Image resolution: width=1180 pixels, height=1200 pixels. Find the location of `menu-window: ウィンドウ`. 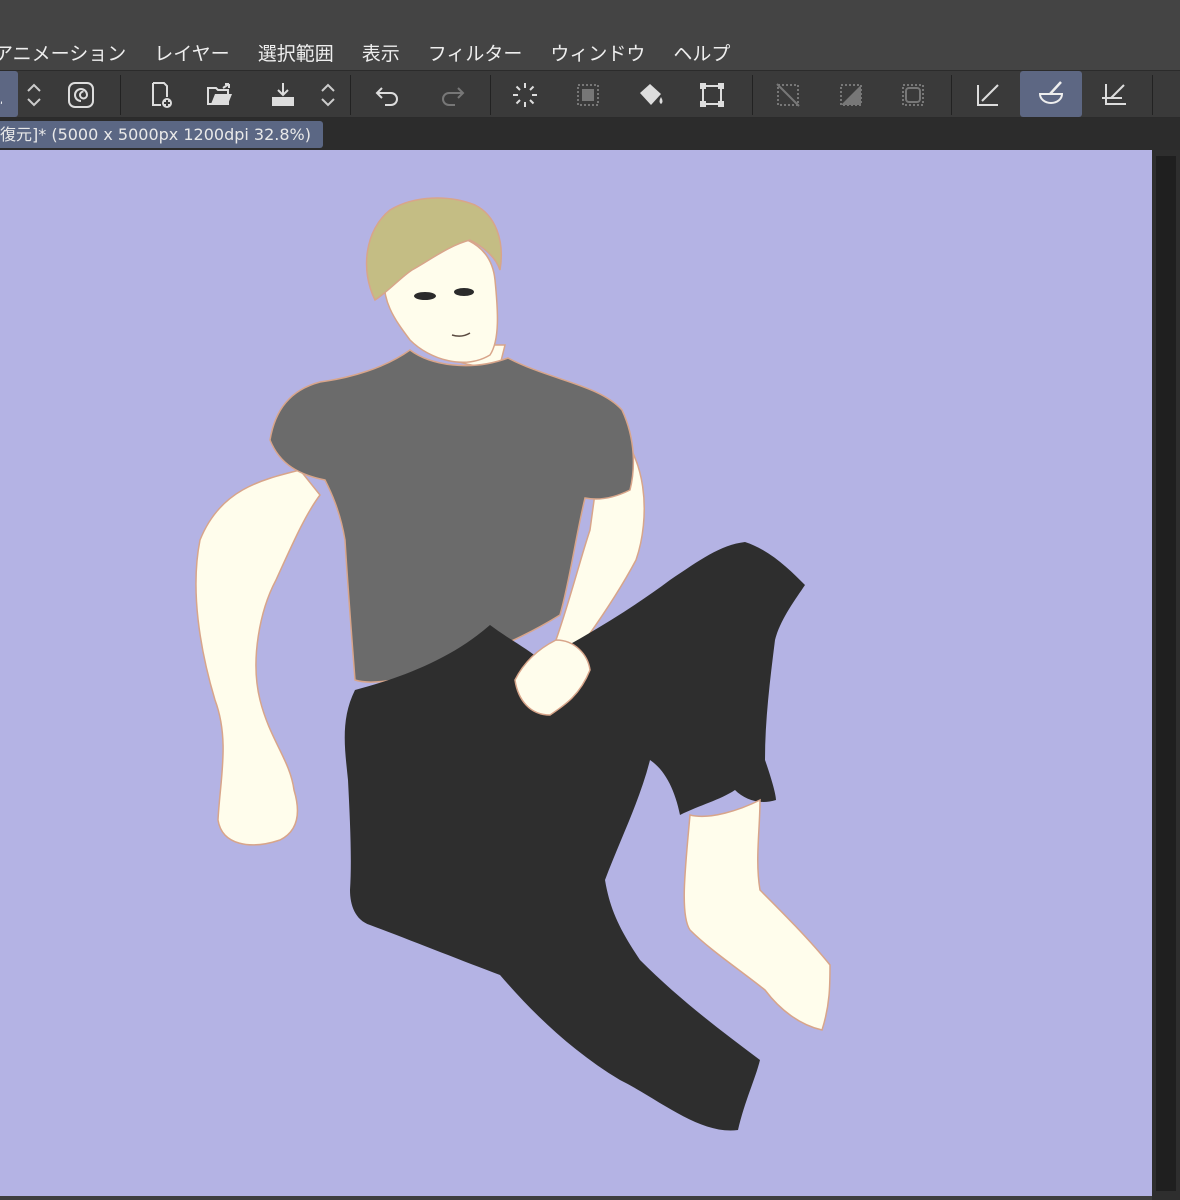

menu-window: ウィンドウ is located at coordinates (597, 52).